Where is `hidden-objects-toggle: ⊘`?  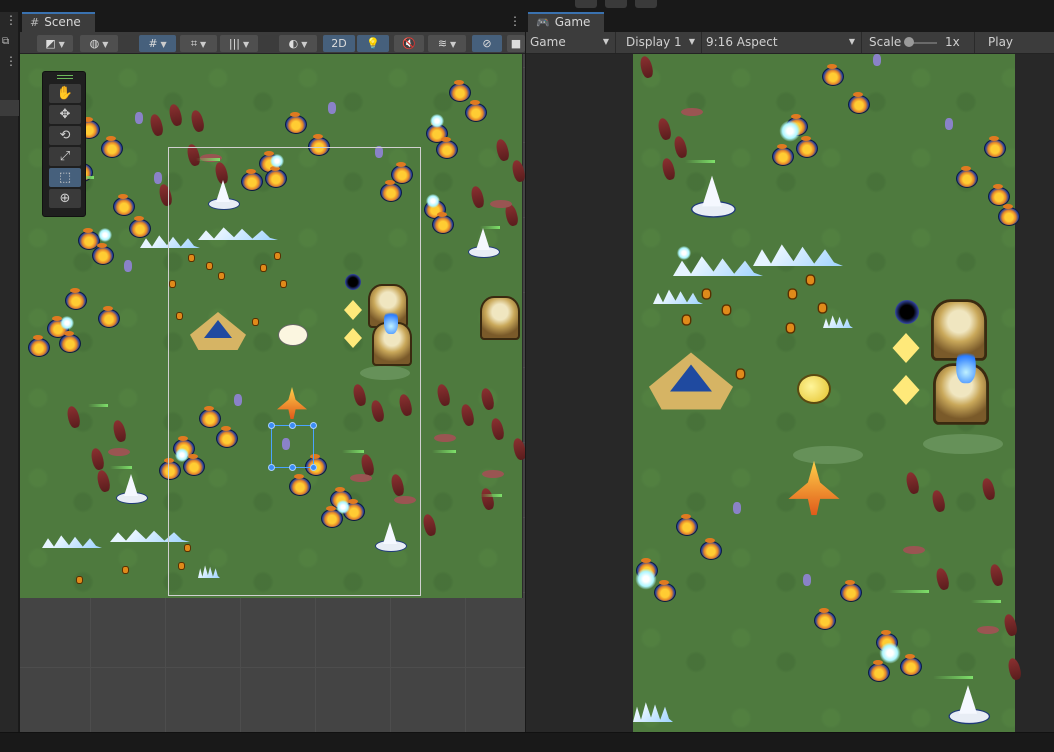
hidden-objects-toggle: ⊘ is located at coordinates (487, 43).